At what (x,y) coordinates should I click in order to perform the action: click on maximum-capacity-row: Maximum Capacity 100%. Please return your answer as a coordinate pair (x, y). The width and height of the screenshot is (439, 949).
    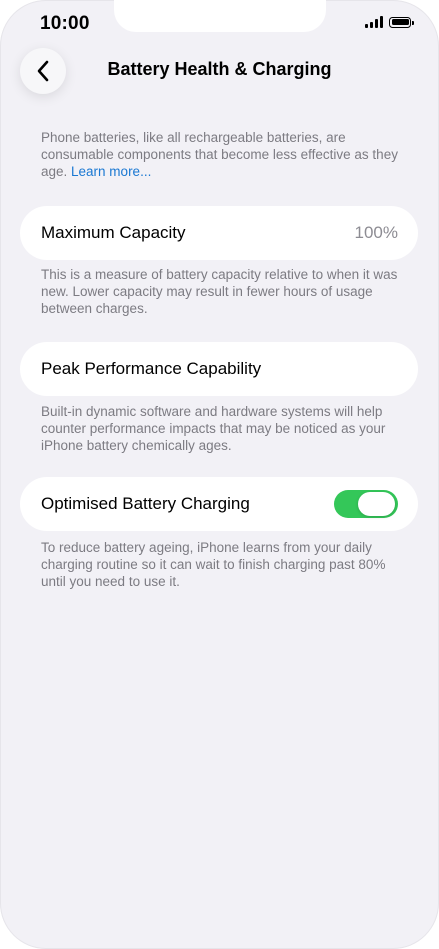
    Looking at the image, I should click on (219, 233).